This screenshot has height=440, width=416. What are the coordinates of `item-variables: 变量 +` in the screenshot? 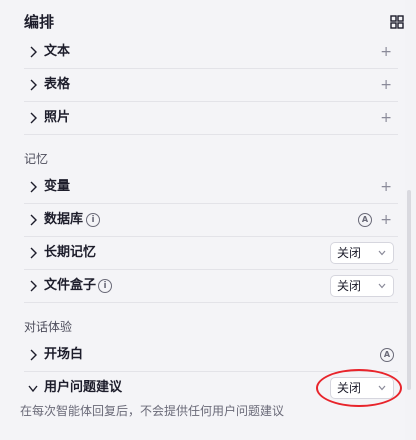 It's located at (211, 187).